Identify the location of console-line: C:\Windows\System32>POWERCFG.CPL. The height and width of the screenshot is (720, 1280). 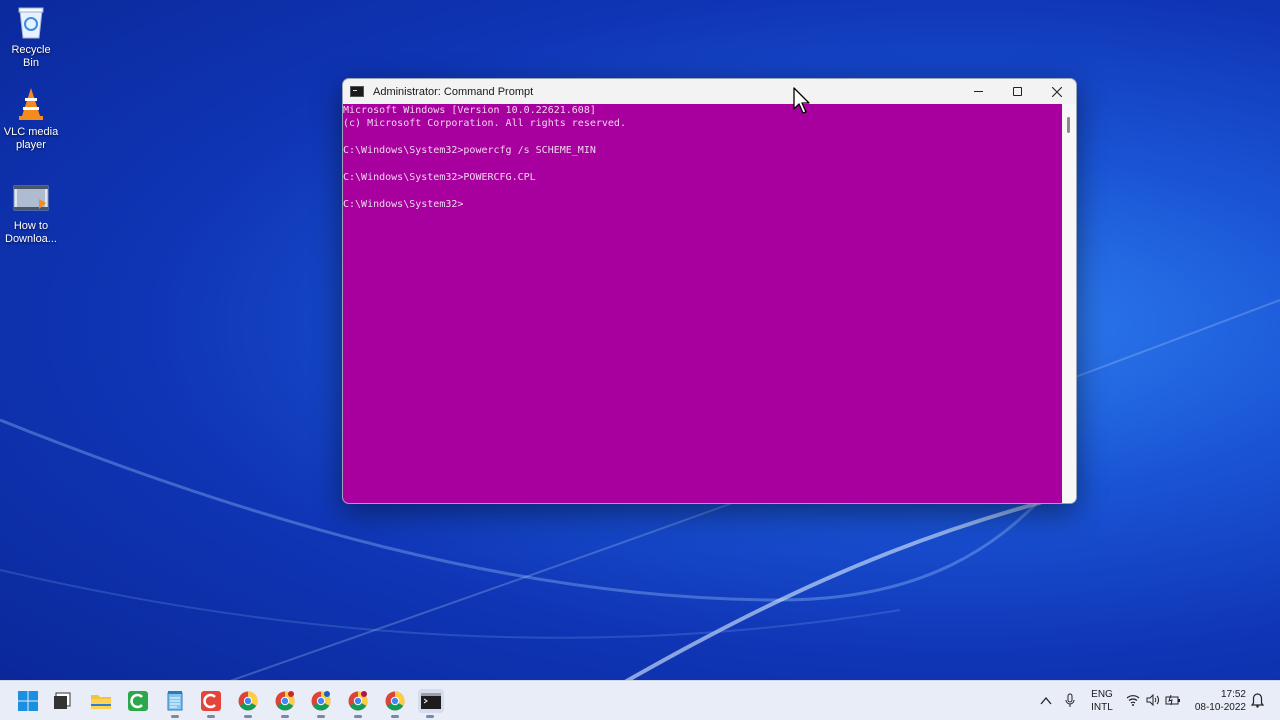
(439, 177).